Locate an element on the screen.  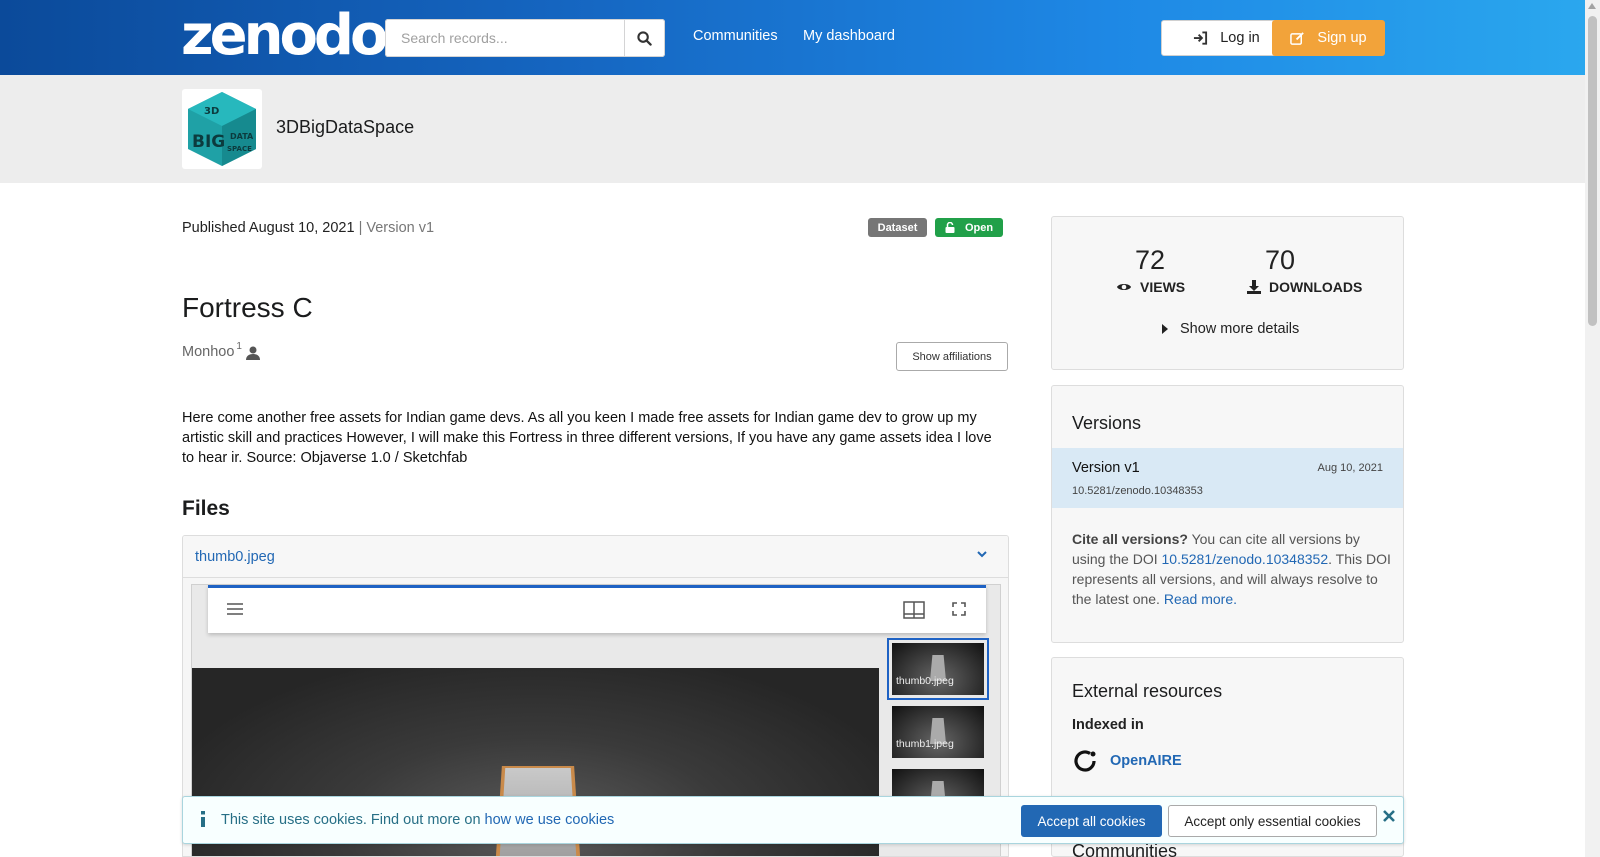
concept-doi-link: 10.5281/zenodo.10348352 is located at coordinates (1245, 559).